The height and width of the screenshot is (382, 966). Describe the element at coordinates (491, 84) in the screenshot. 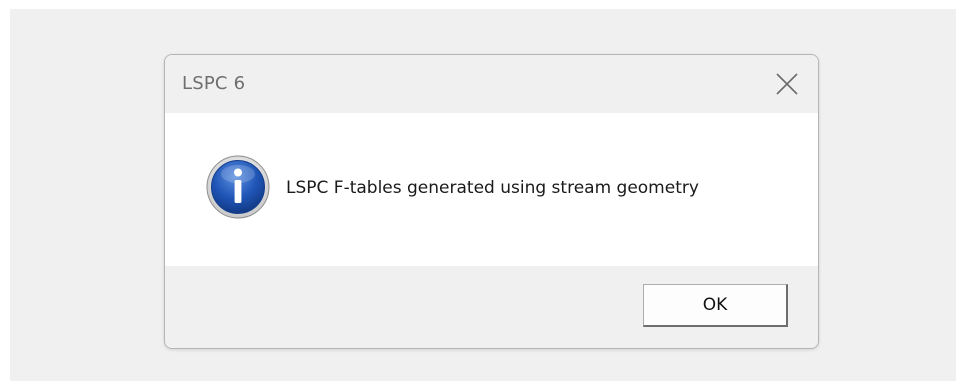

I see `title-bar: LSPC 6` at that location.